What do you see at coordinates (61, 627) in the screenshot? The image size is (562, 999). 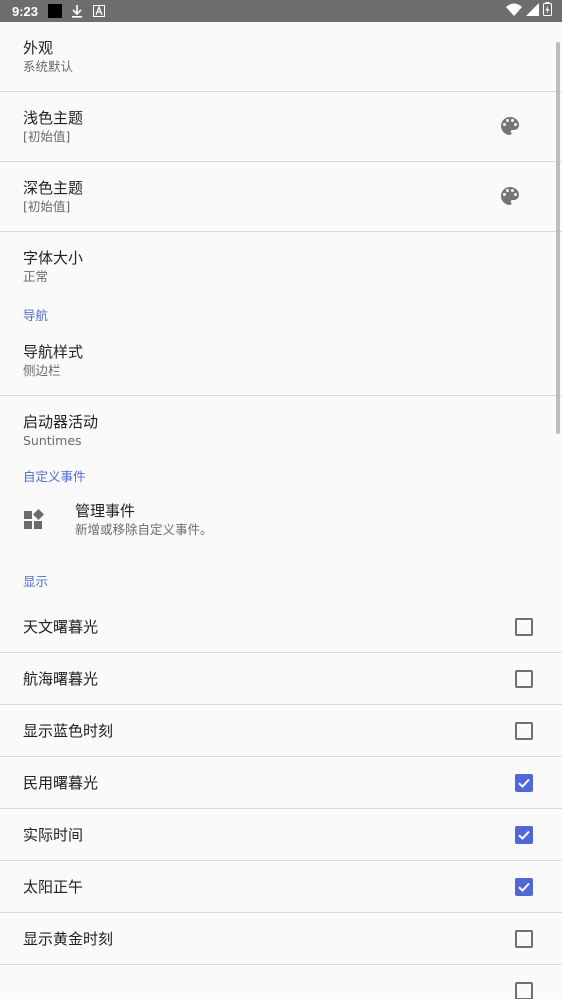 I see `display-item-label: 天文曙暮光` at bounding box center [61, 627].